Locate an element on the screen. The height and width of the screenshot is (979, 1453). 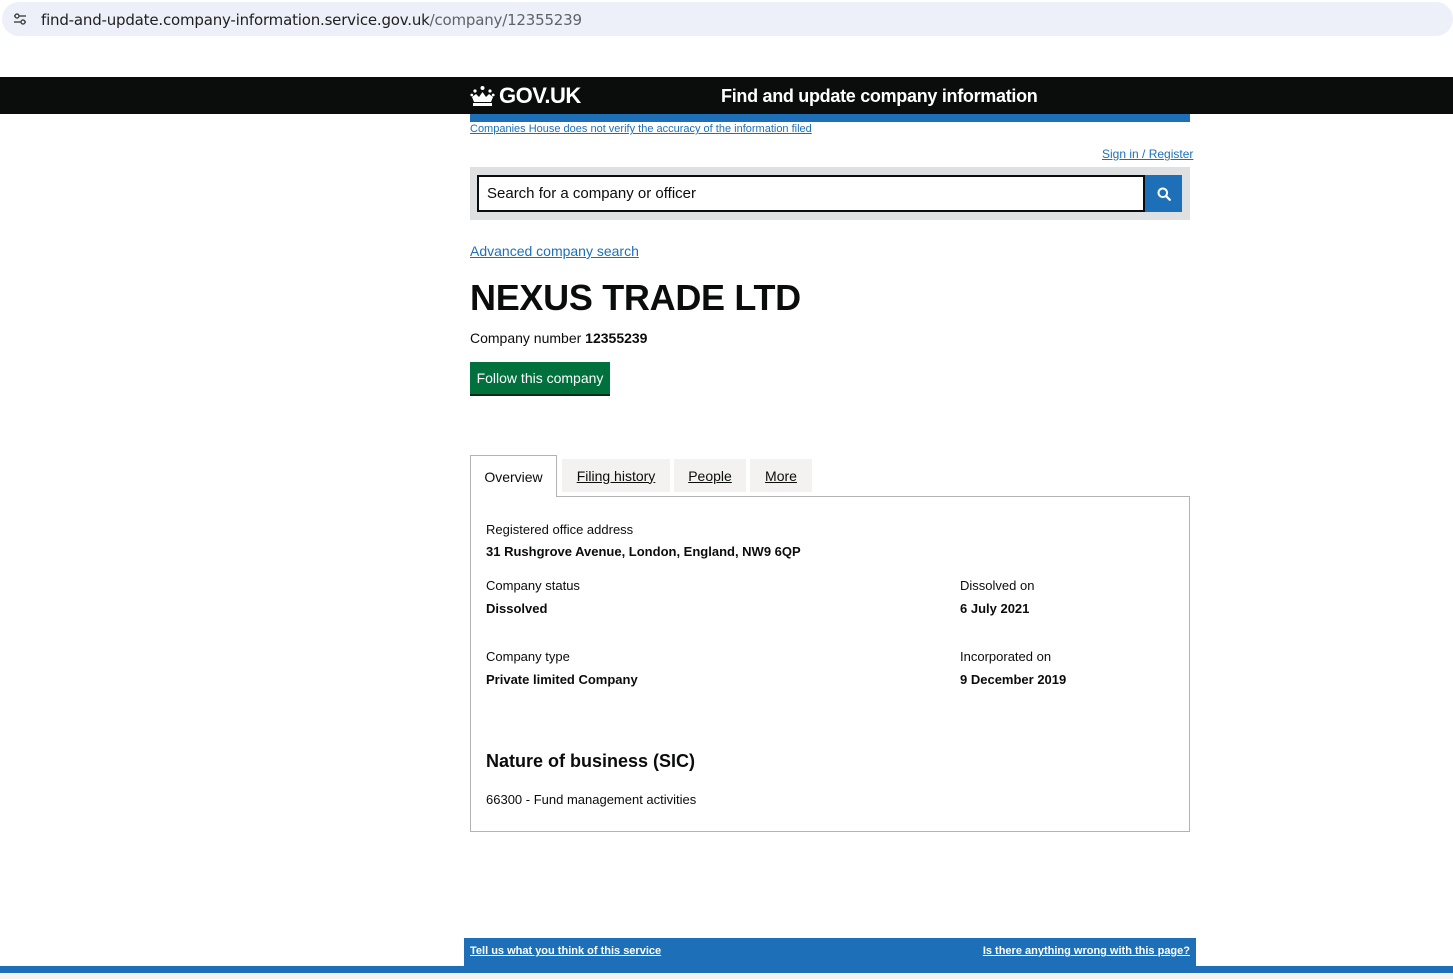
tab-filing-history-label: Filing history is located at coordinates (616, 475).